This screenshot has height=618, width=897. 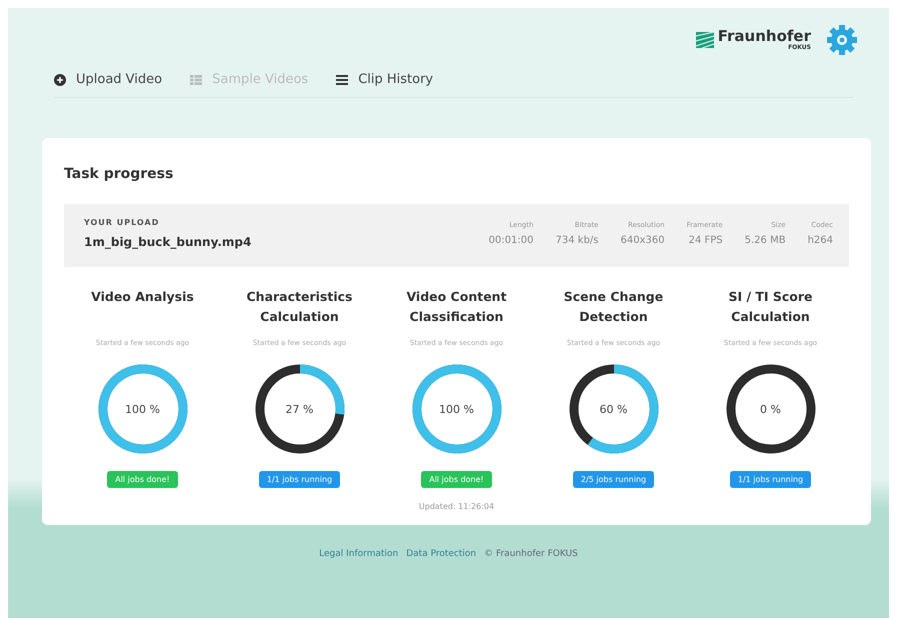 I want to click on nav-tab: Upload Video, so click(x=108, y=79).